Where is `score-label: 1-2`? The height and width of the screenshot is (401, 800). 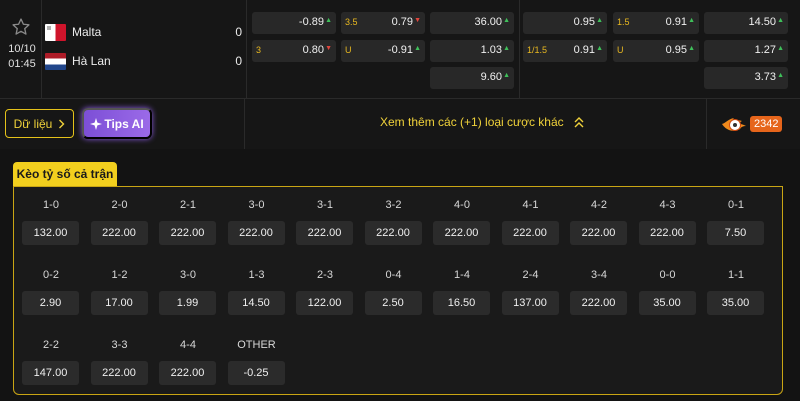 score-label: 1-2 is located at coordinates (119, 275).